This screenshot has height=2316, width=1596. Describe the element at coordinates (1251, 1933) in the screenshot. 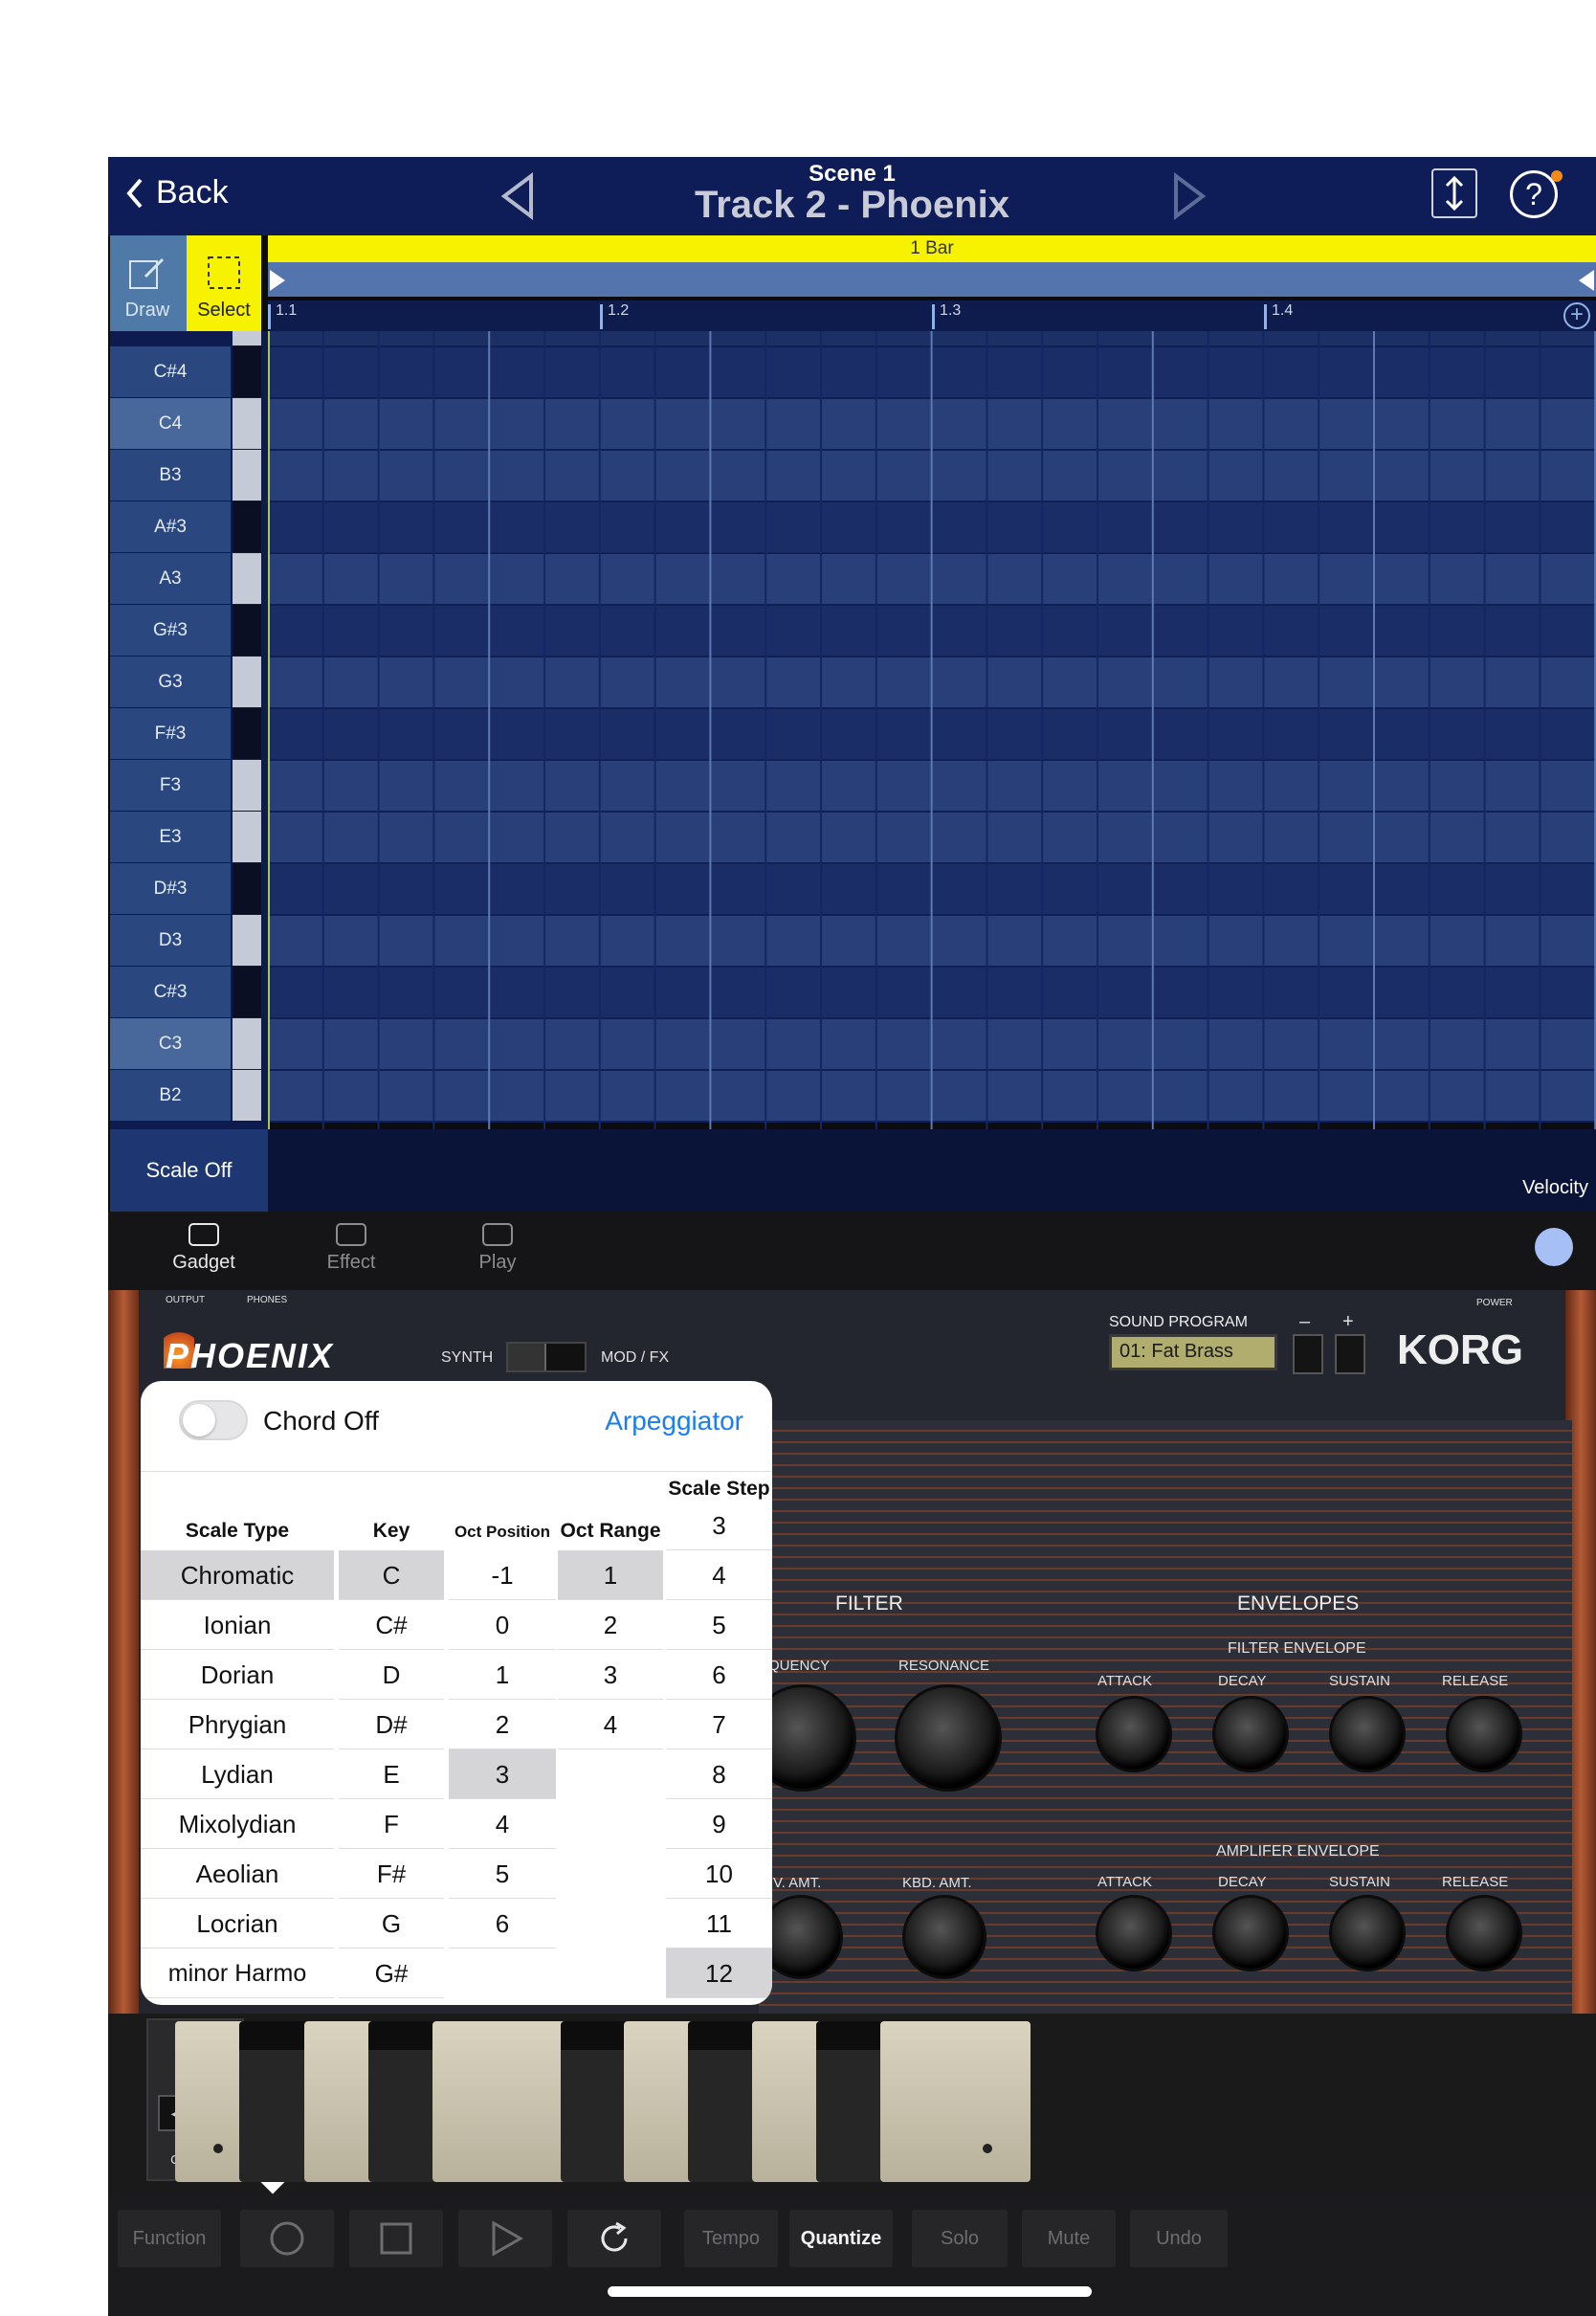

I see `amp-decay-knob` at that location.